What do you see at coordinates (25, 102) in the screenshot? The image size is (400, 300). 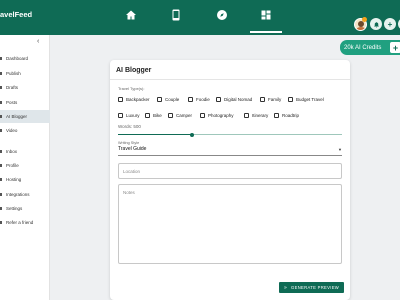 I see `sidebar-item-posts: Posts` at bounding box center [25, 102].